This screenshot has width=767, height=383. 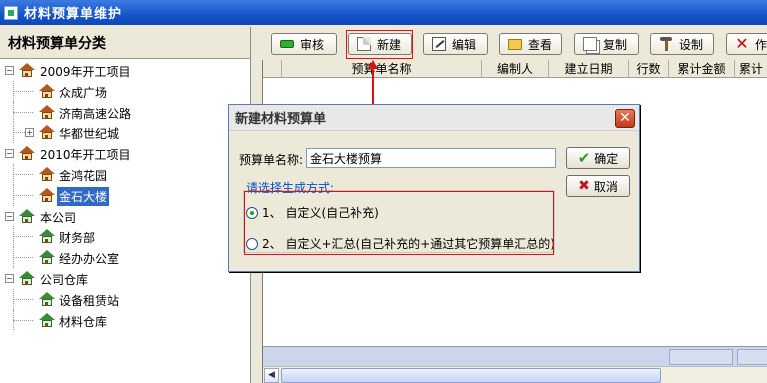 I want to click on grid-summary-footer, so click(x=515, y=356).